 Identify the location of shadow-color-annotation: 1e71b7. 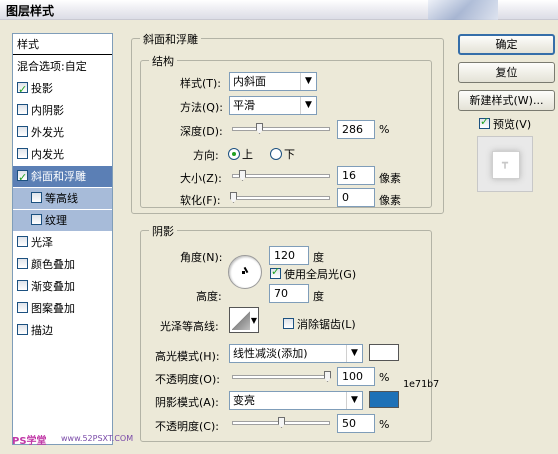
(421, 384).